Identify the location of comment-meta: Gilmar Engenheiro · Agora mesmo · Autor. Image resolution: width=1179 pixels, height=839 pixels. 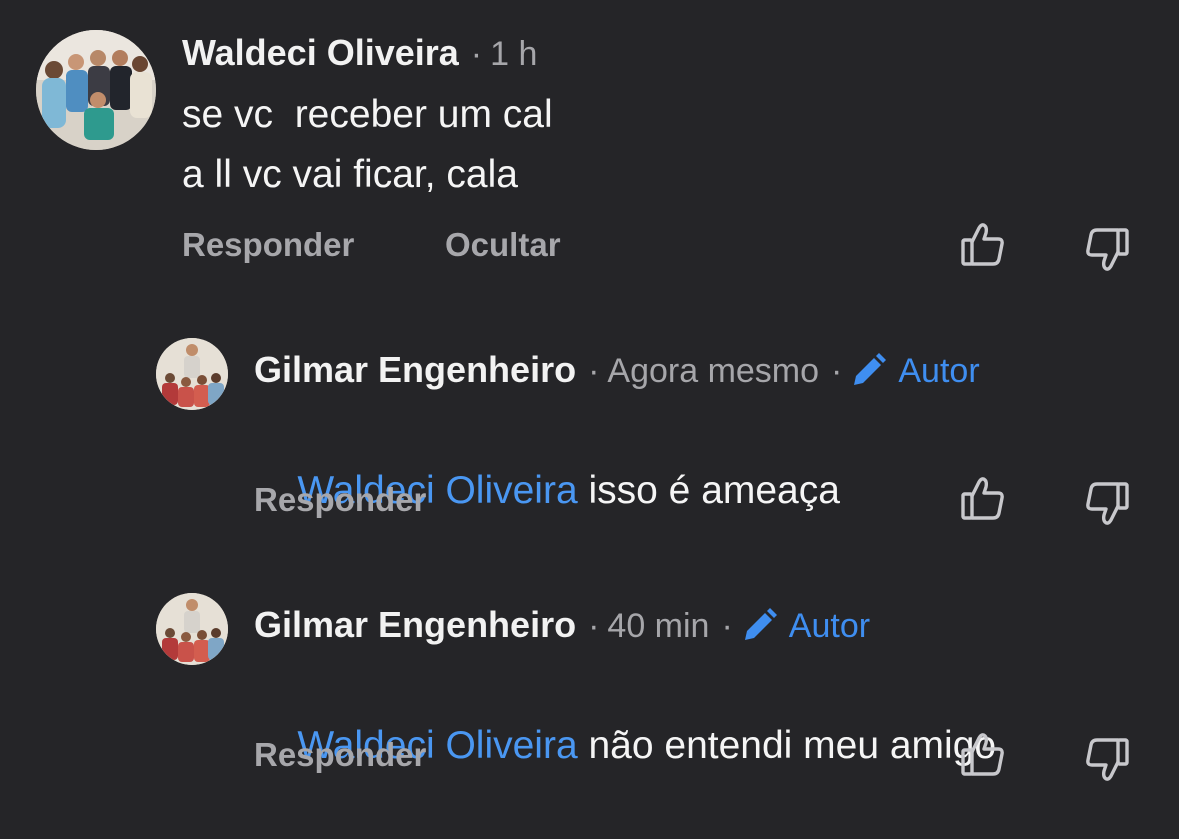
(617, 369).